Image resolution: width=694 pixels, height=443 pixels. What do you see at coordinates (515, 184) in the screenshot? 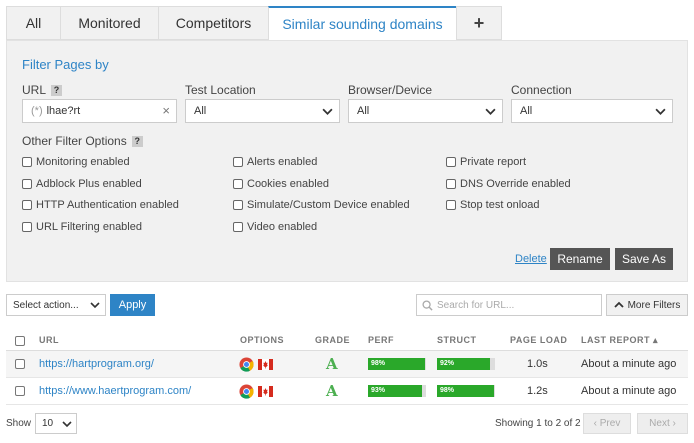
I see `checkbox-label: DNS Override enabled` at bounding box center [515, 184].